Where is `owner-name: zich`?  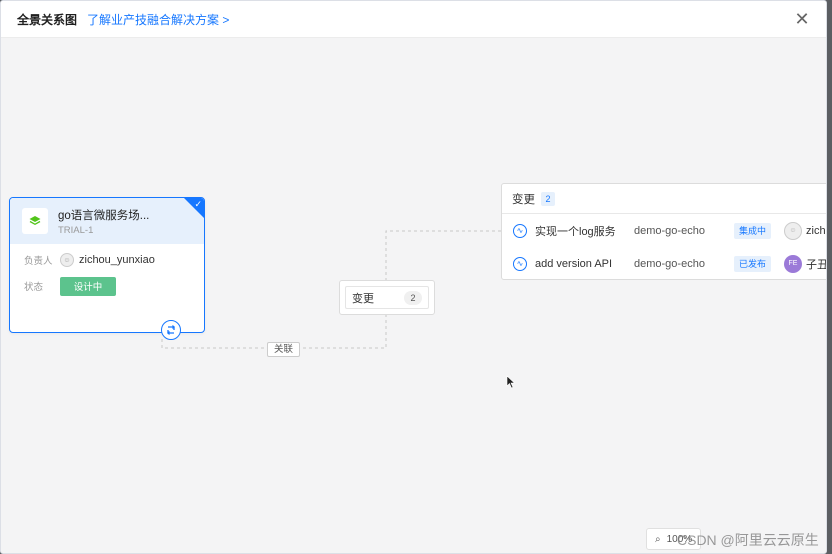 owner-name: zich is located at coordinates (816, 230).